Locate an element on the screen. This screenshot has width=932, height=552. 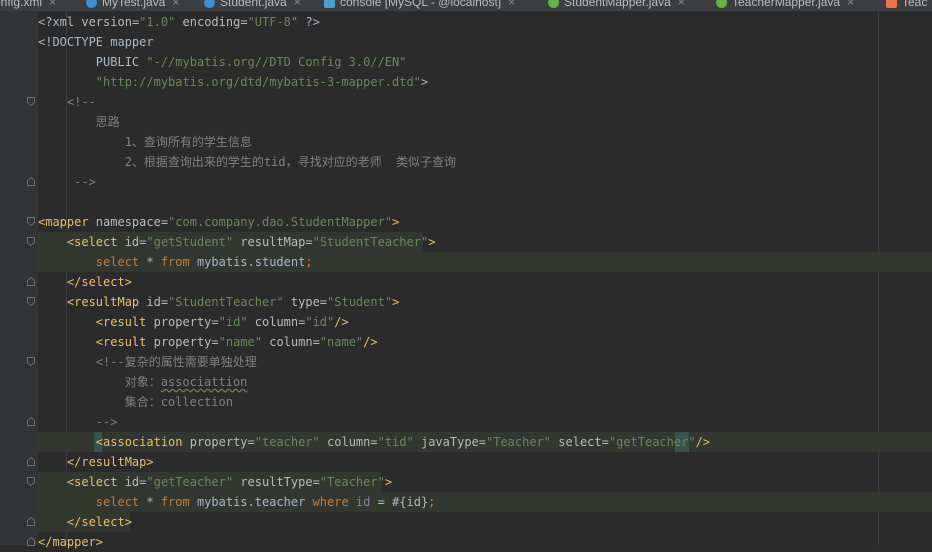
code-token: "tid" is located at coordinates (395, 442).